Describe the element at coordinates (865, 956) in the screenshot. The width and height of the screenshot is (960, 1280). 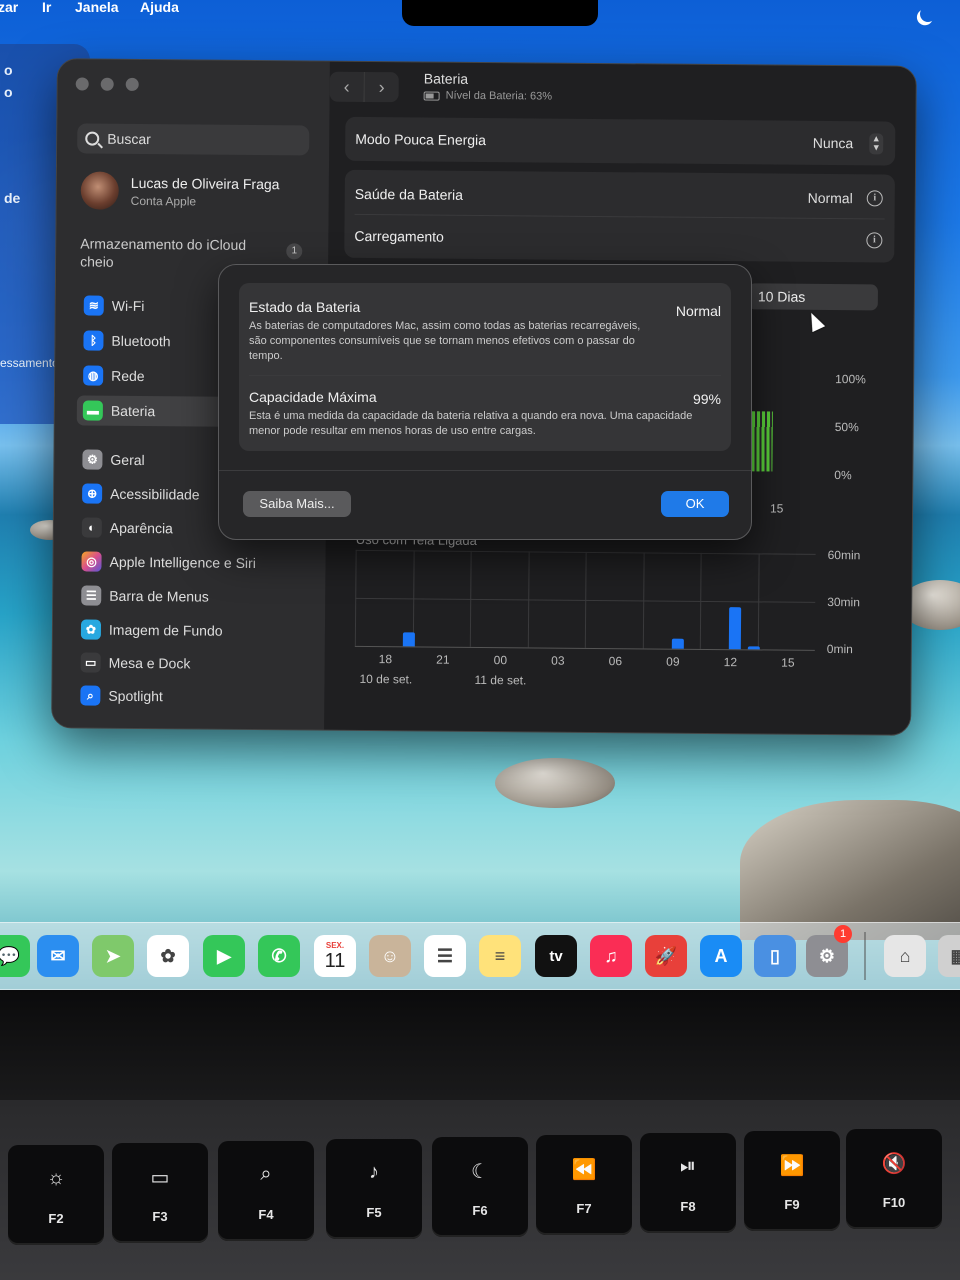
I see `dock-divider` at that location.